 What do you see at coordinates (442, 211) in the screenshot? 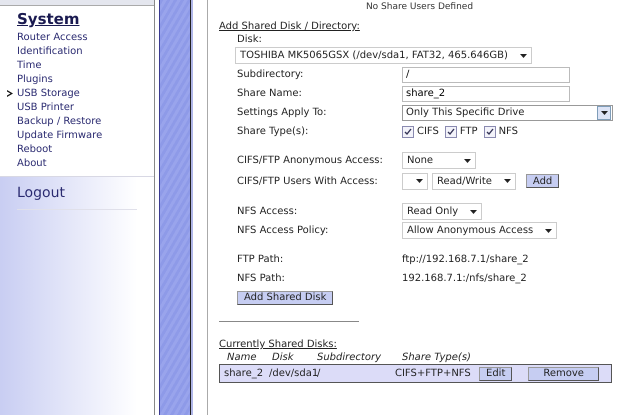
I see `dropdown: Read Only` at bounding box center [442, 211].